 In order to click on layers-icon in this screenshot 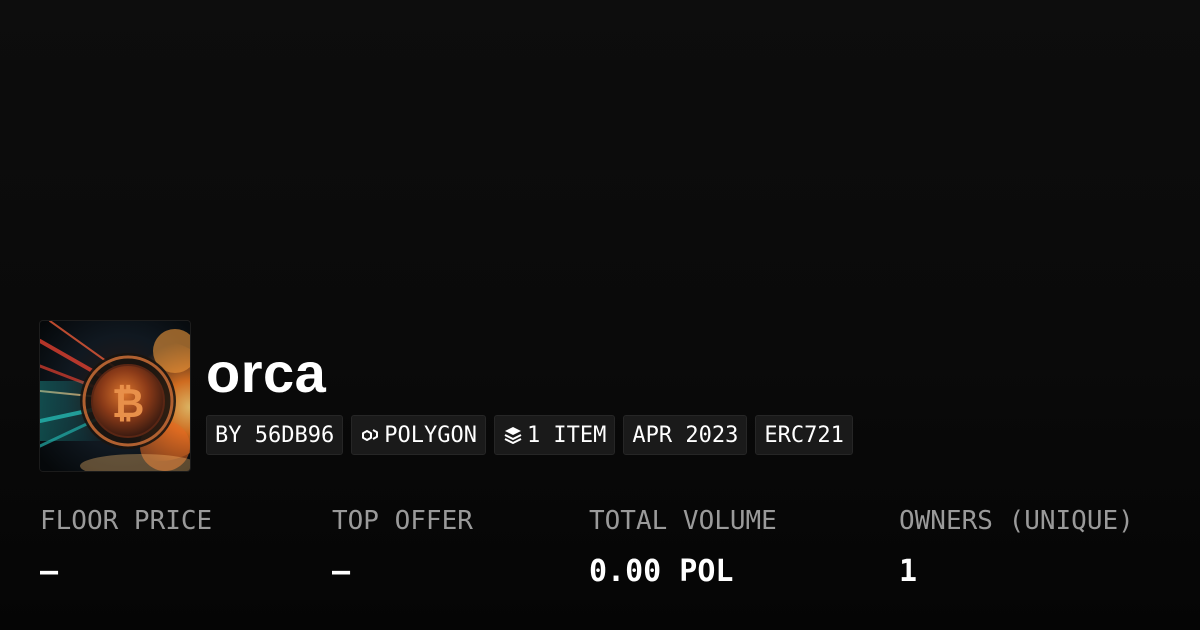, I will do `click(513, 435)`.